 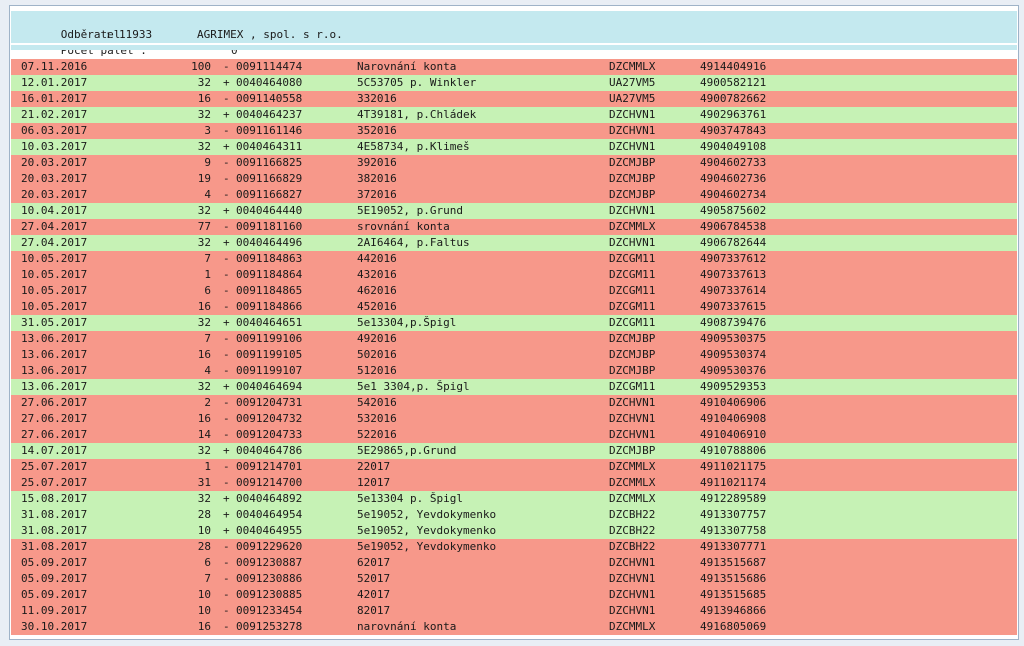 I want to click on row-reference-number: 4911021174, so click(x=733, y=482).